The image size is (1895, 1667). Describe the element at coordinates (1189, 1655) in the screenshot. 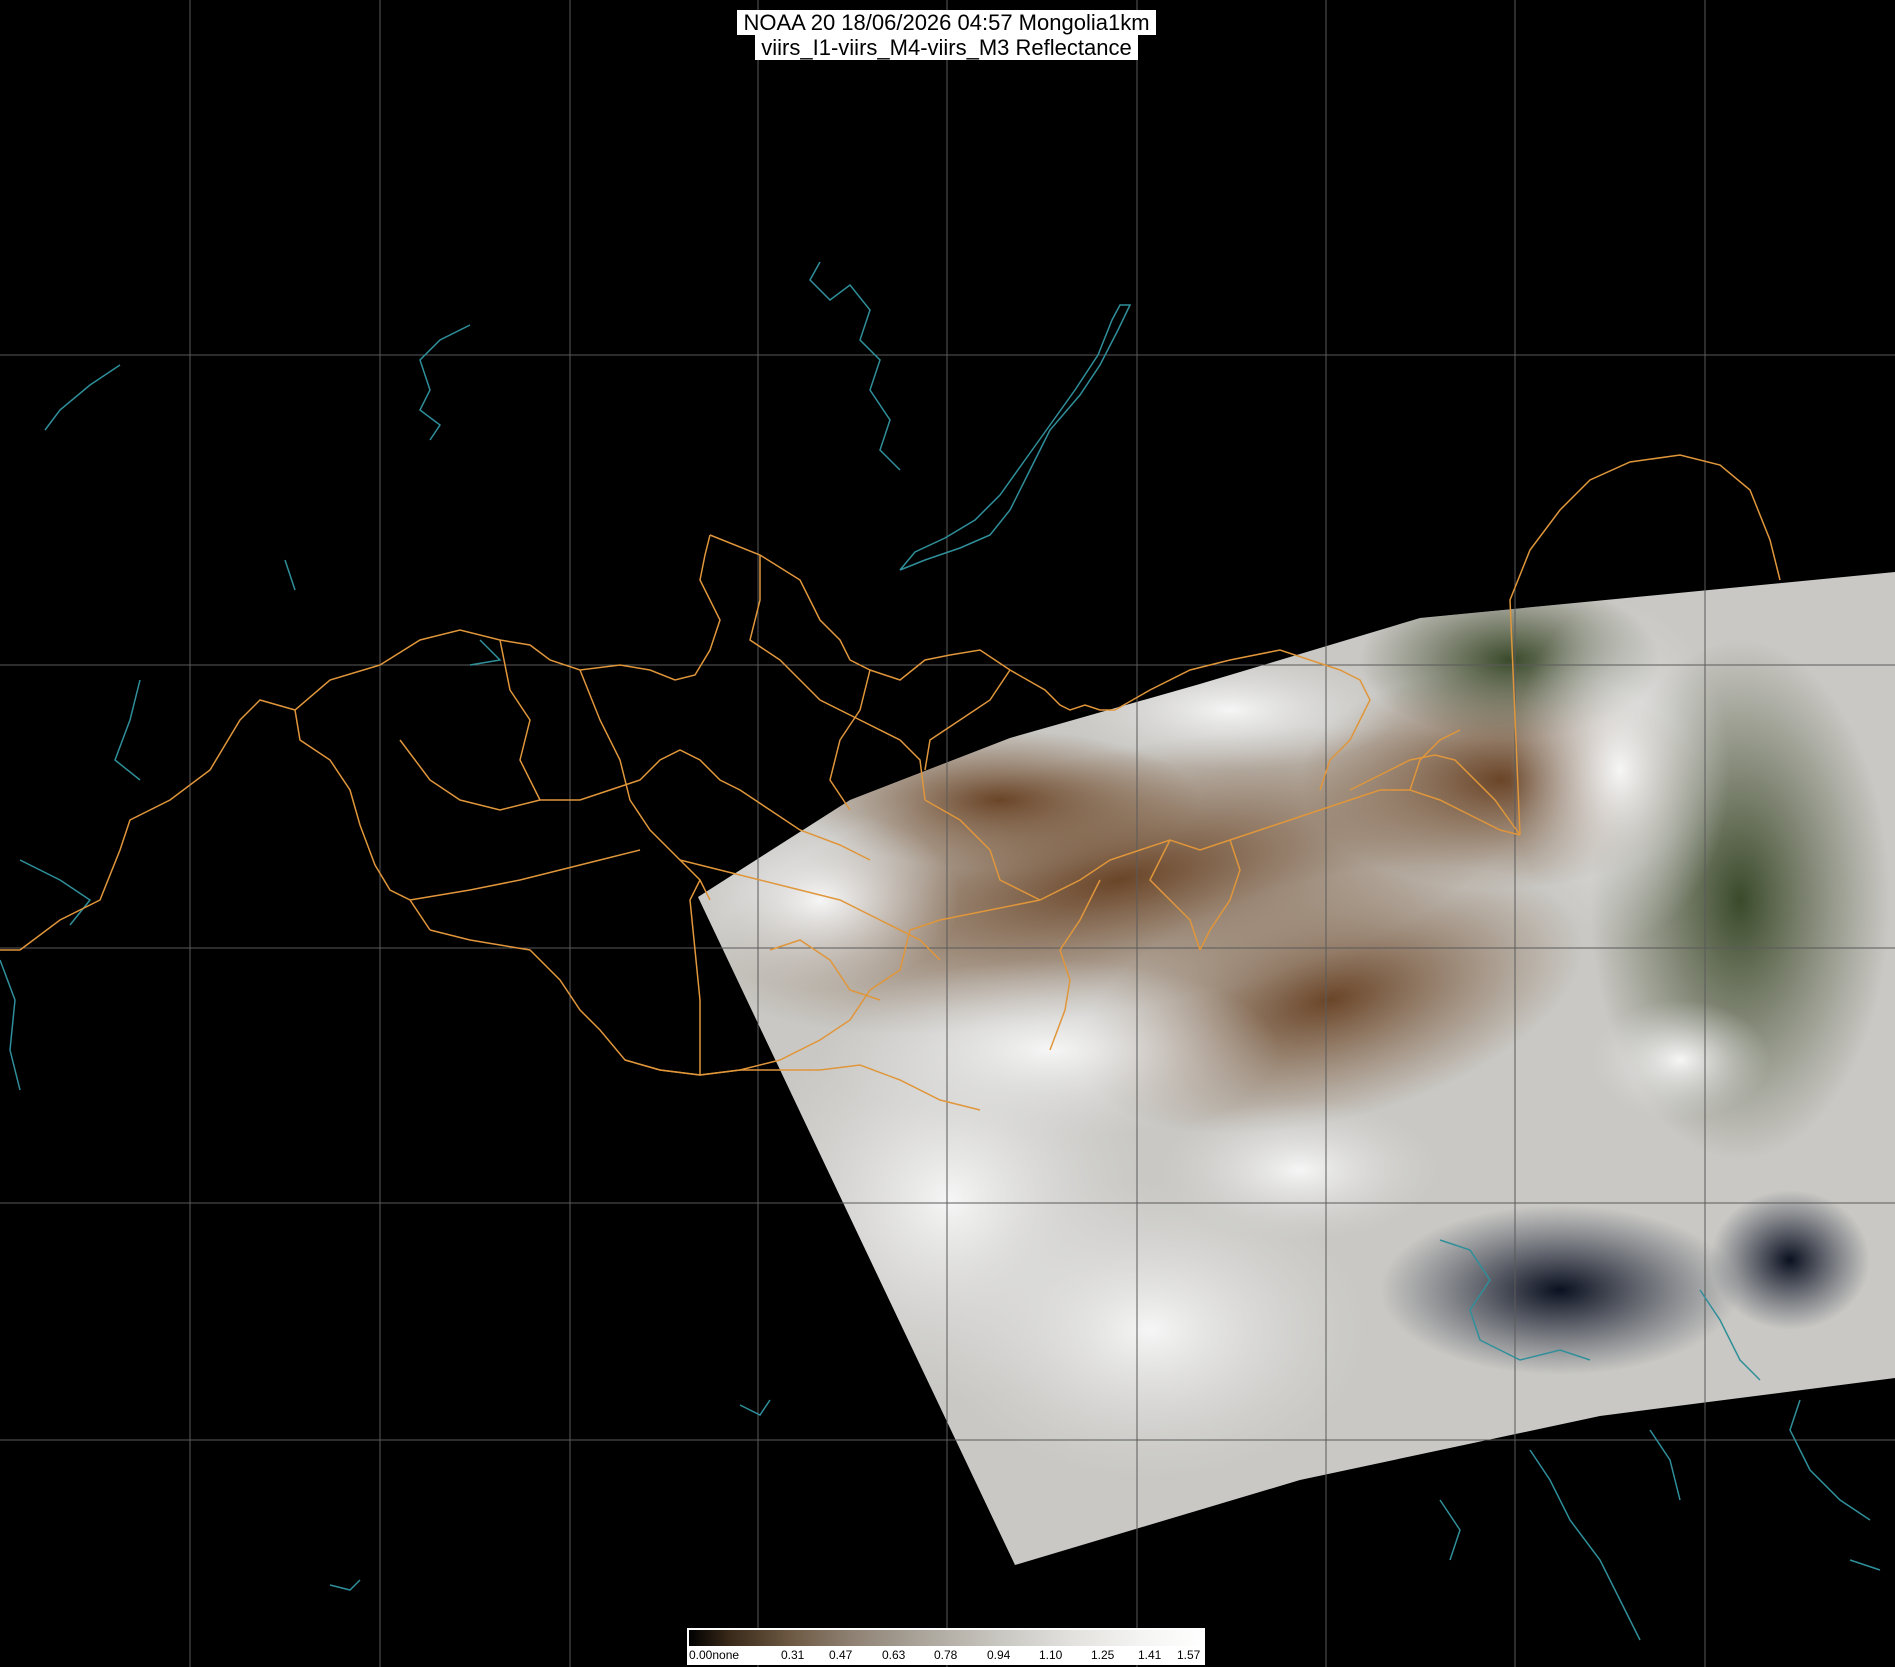

I see `colorbar-label: 1.57` at that location.